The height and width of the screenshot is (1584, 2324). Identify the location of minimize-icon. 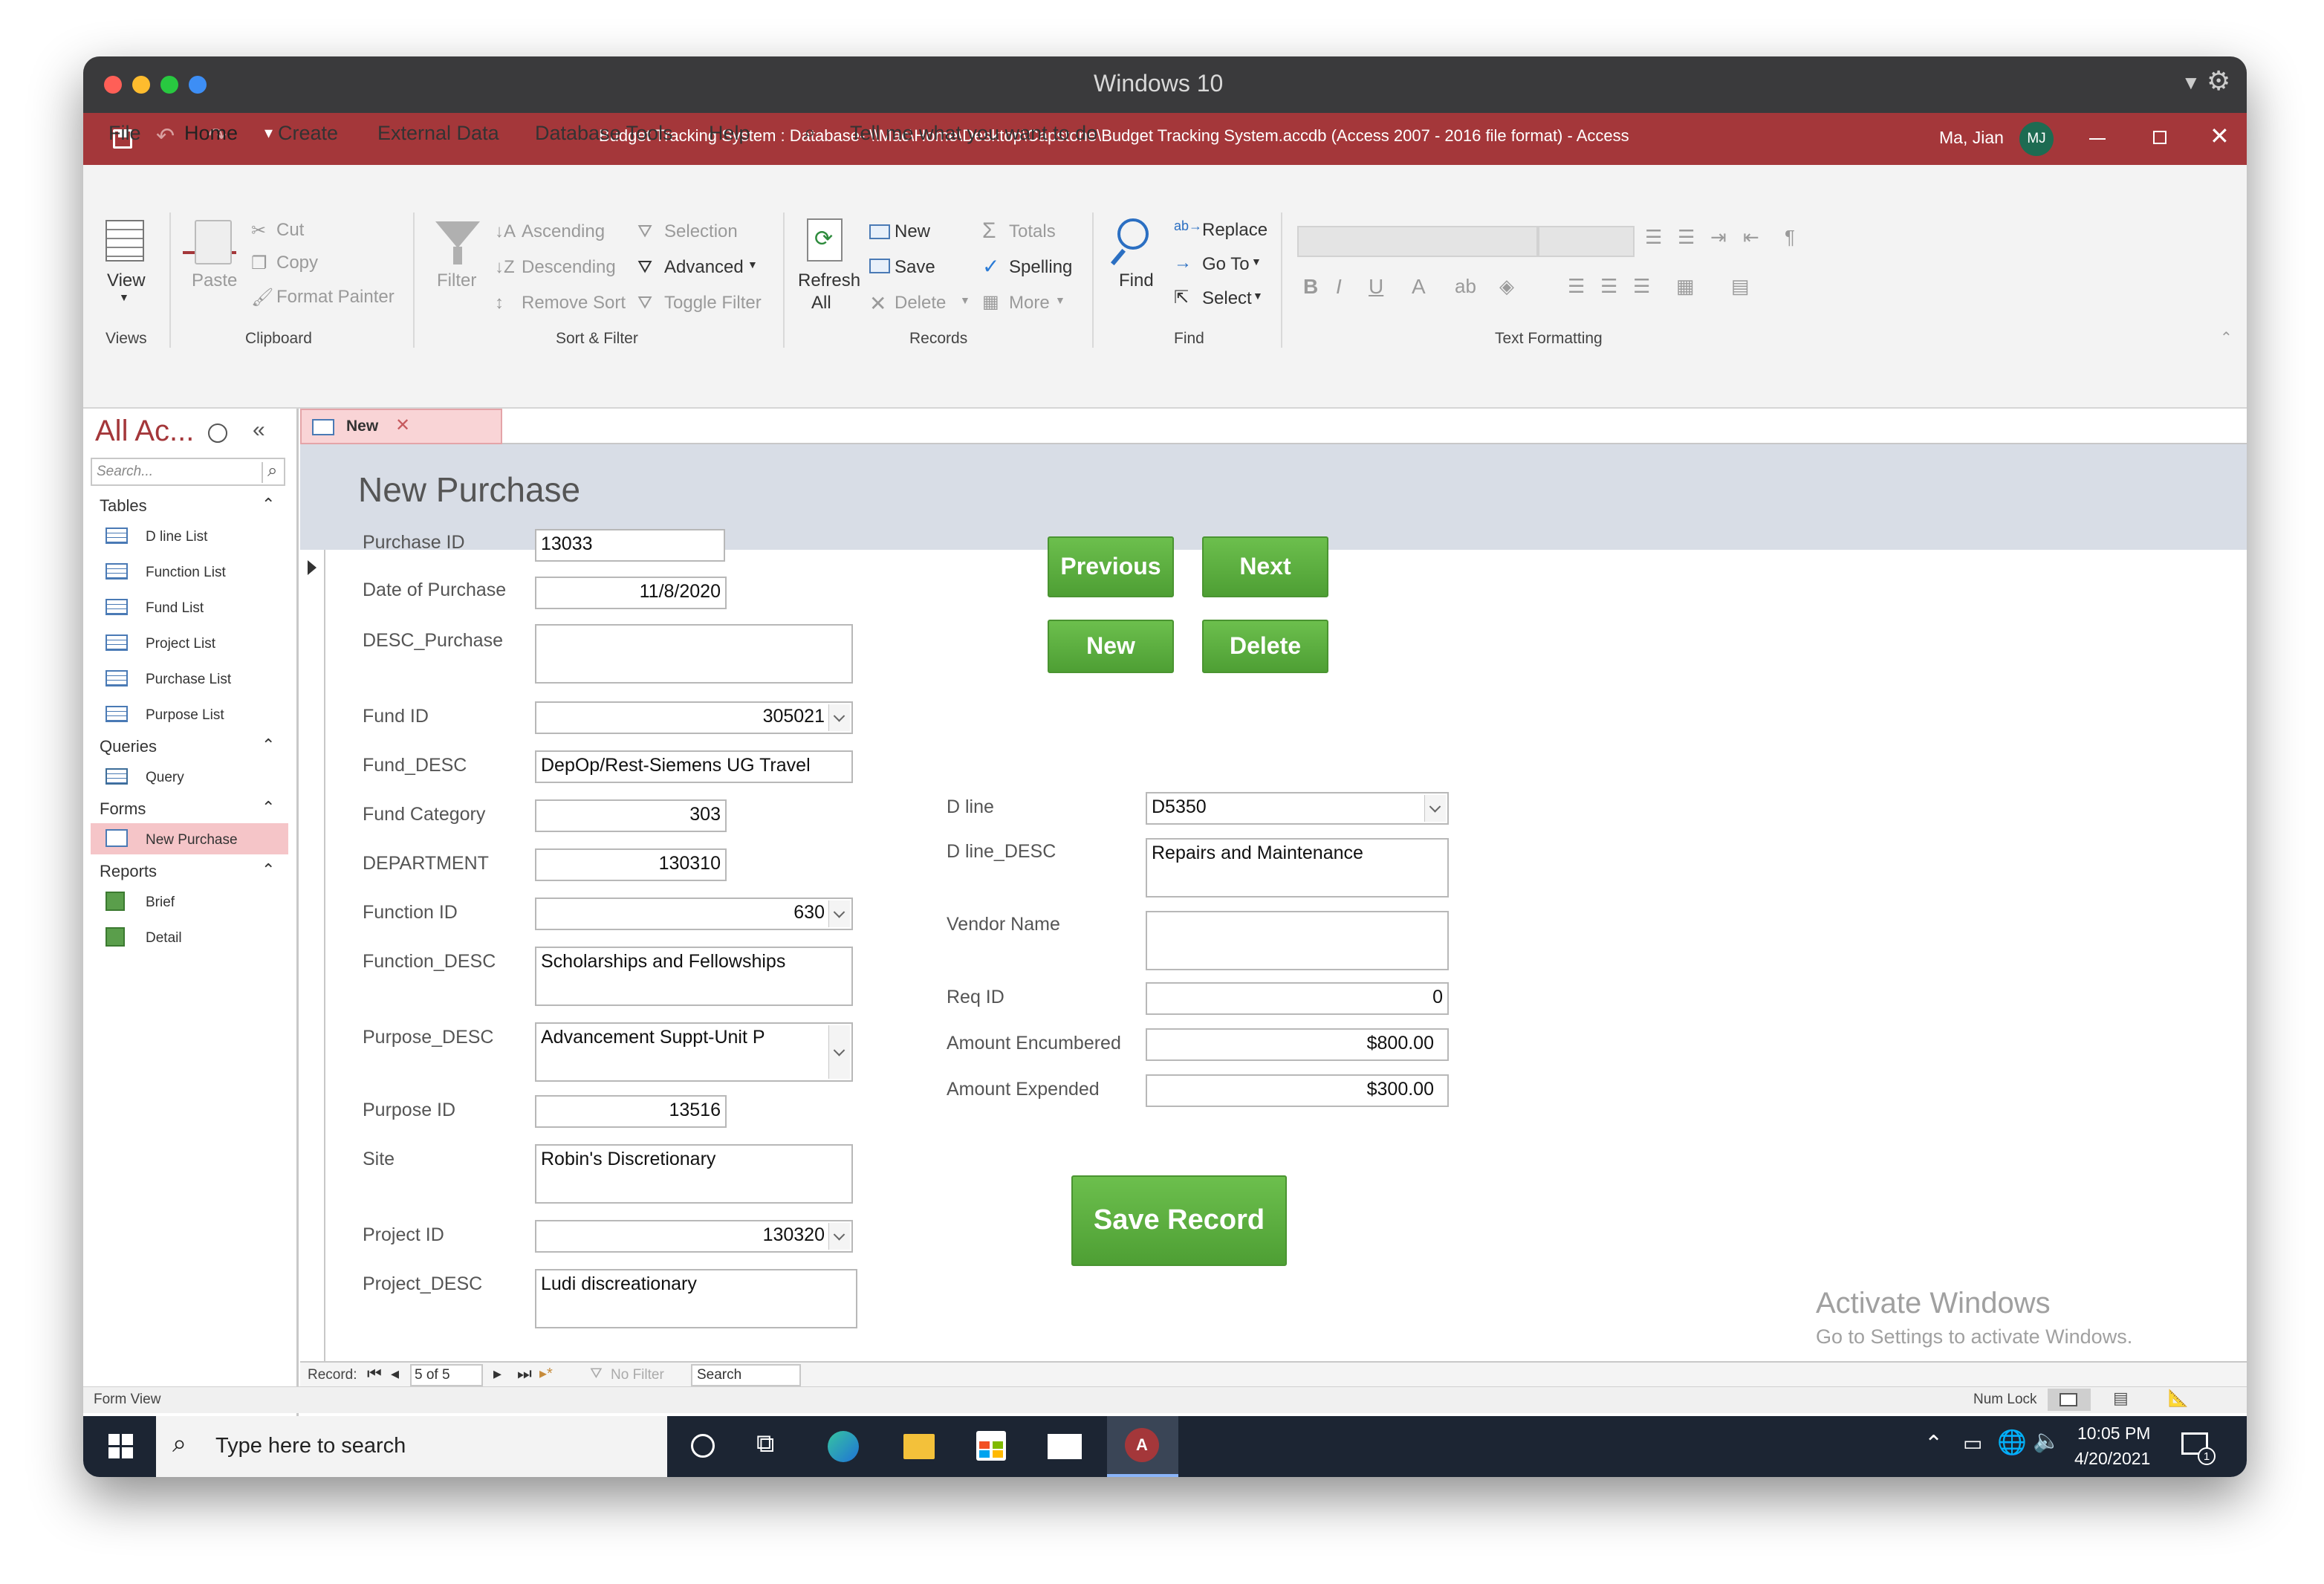
(2097, 139).